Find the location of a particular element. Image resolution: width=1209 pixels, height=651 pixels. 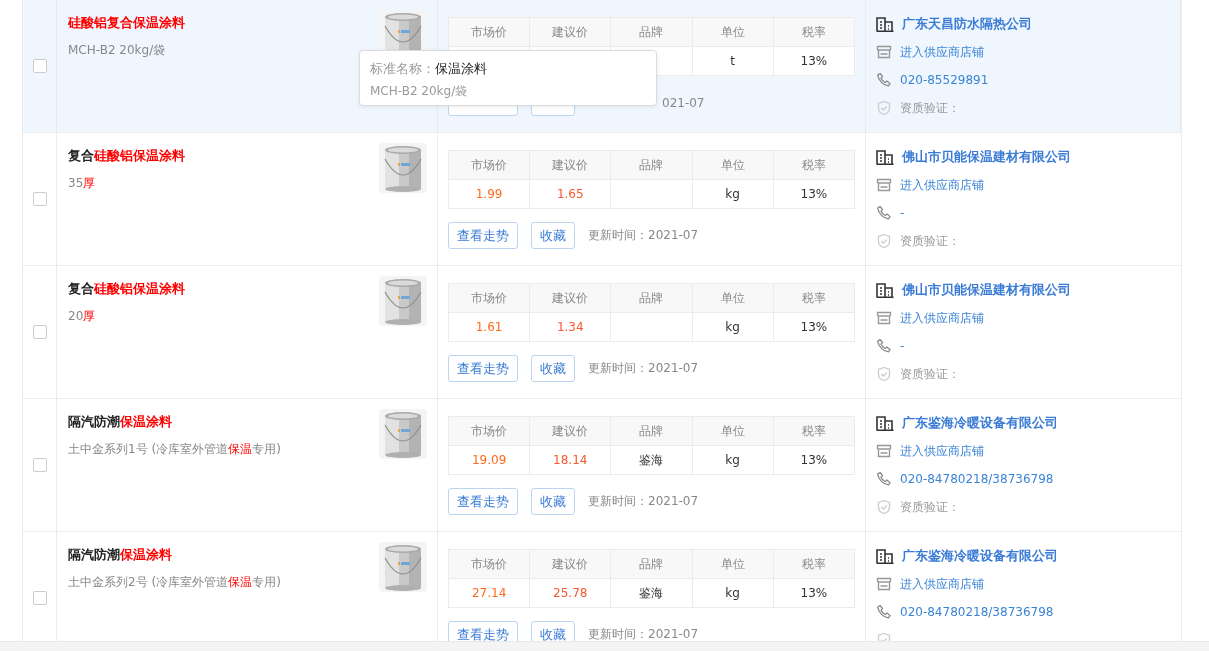

unit: t is located at coordinates (732, 61).